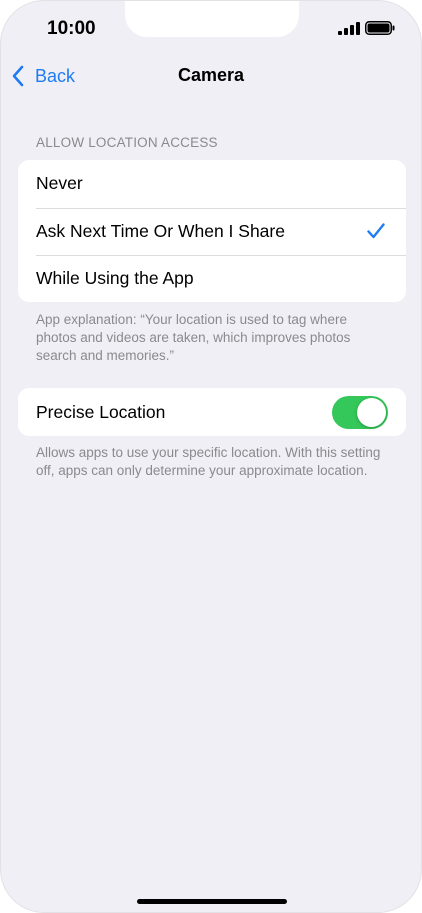 The image size is (422, 913). Describe the element at coordinates (127, 142) in the screenshot. I see `location-access-header: ALLOW LOCATION ACCESS` at that location.